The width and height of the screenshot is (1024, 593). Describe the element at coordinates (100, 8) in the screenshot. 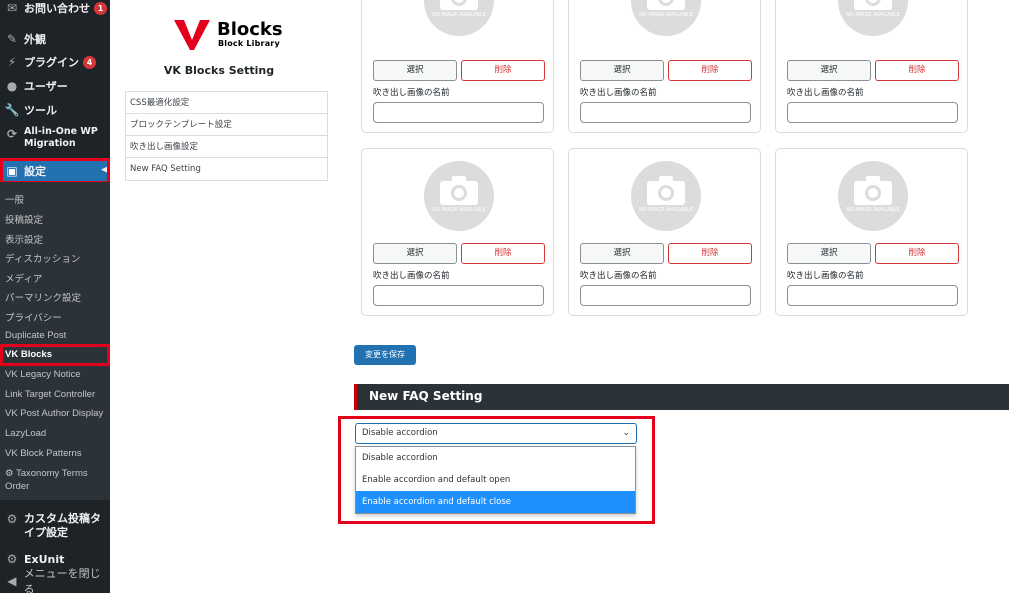

I see `contact-badge: 1` at that location.